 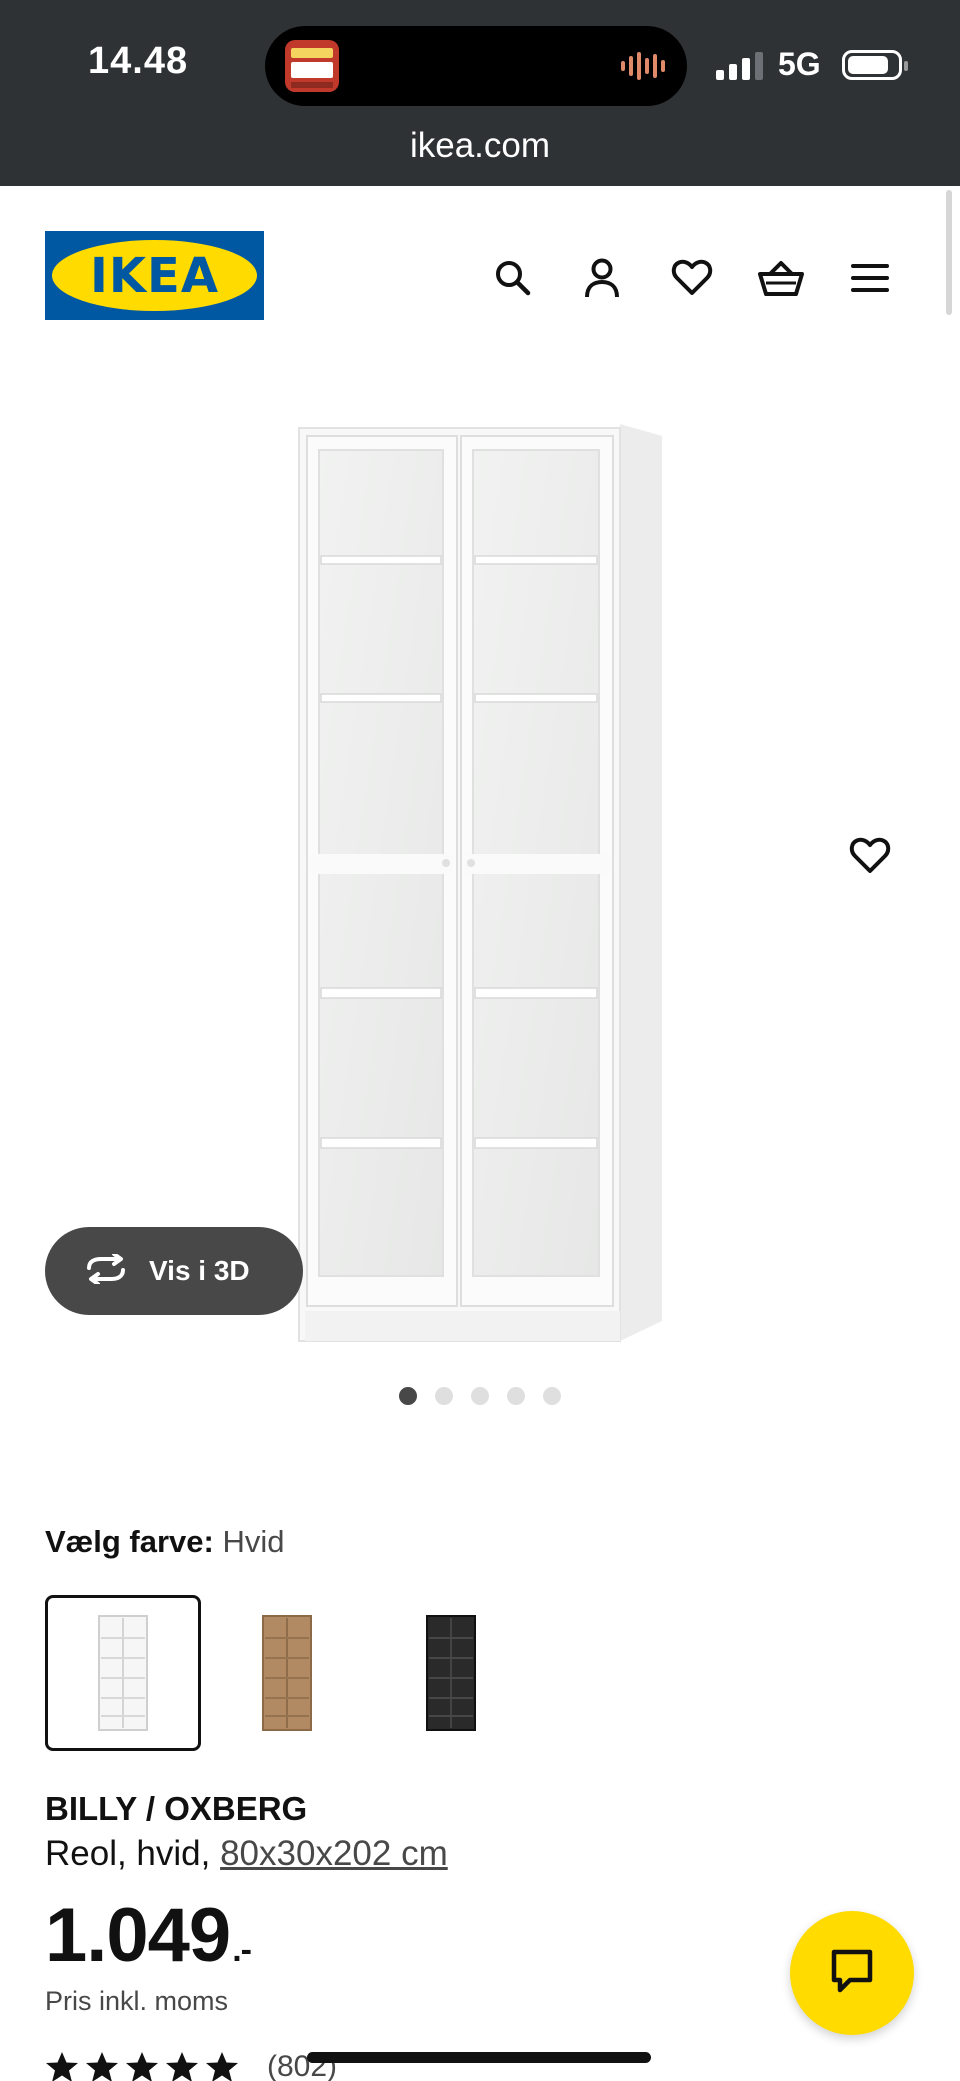 I want to click on product-description: Reol, hvid, 80x30x202 cm, so click(x=246, y=1854).